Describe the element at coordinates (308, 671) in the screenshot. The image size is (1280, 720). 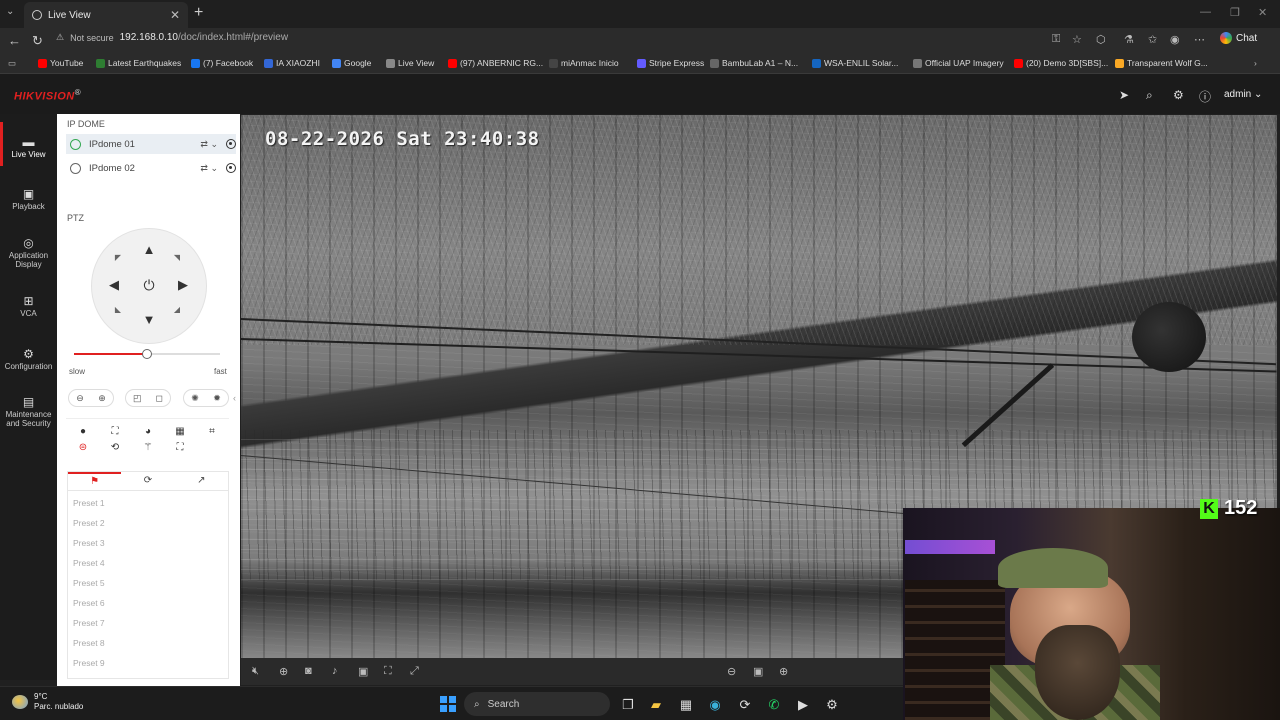
I see `capture-icon: ◙` at that location.